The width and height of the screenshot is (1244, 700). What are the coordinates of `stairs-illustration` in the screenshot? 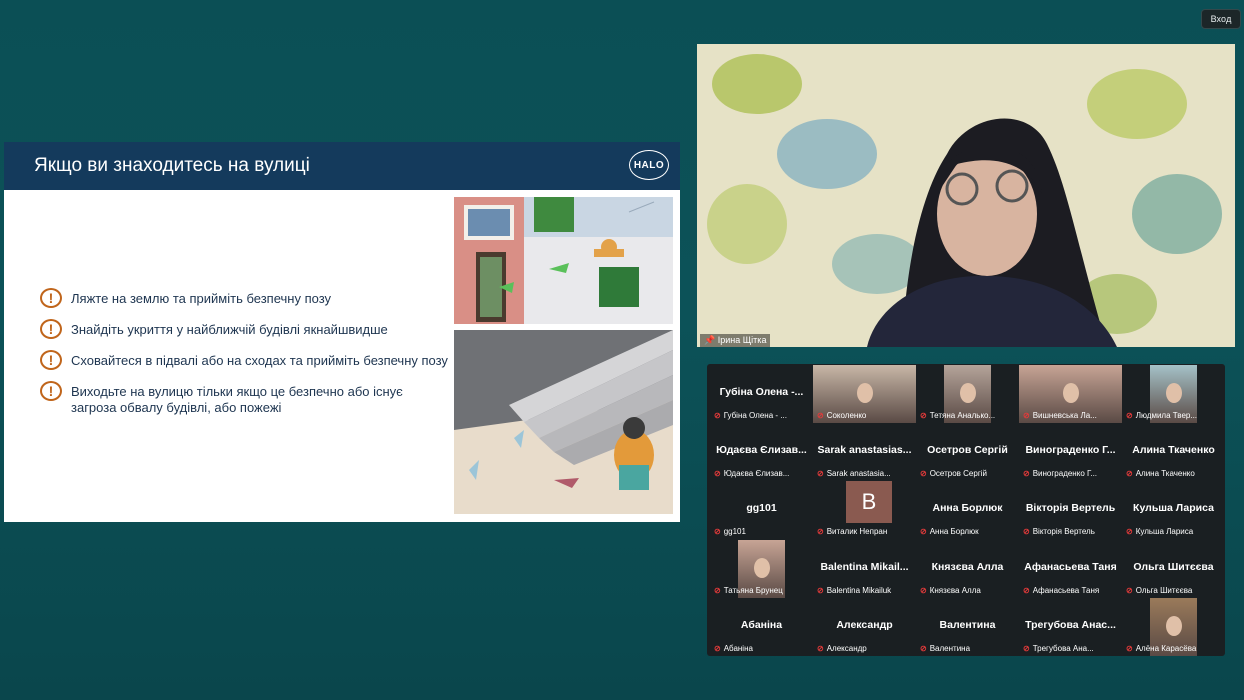 It's located at (563, 422).